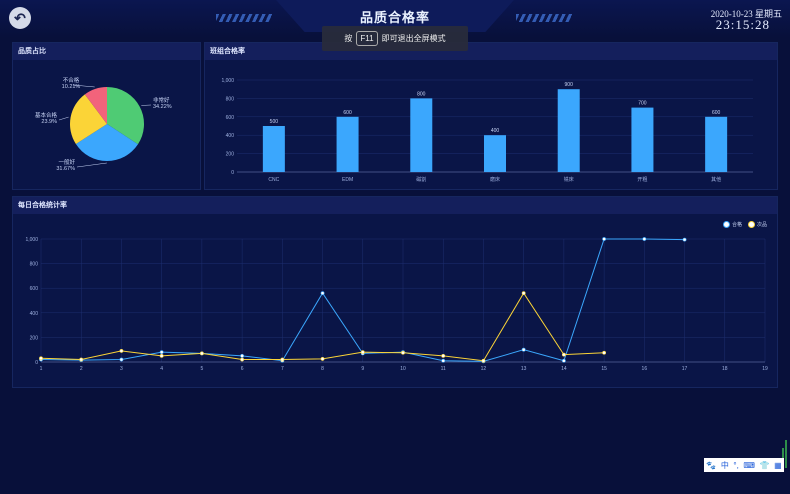  I want to click on line-x-tick: 17, so click(685, 369).